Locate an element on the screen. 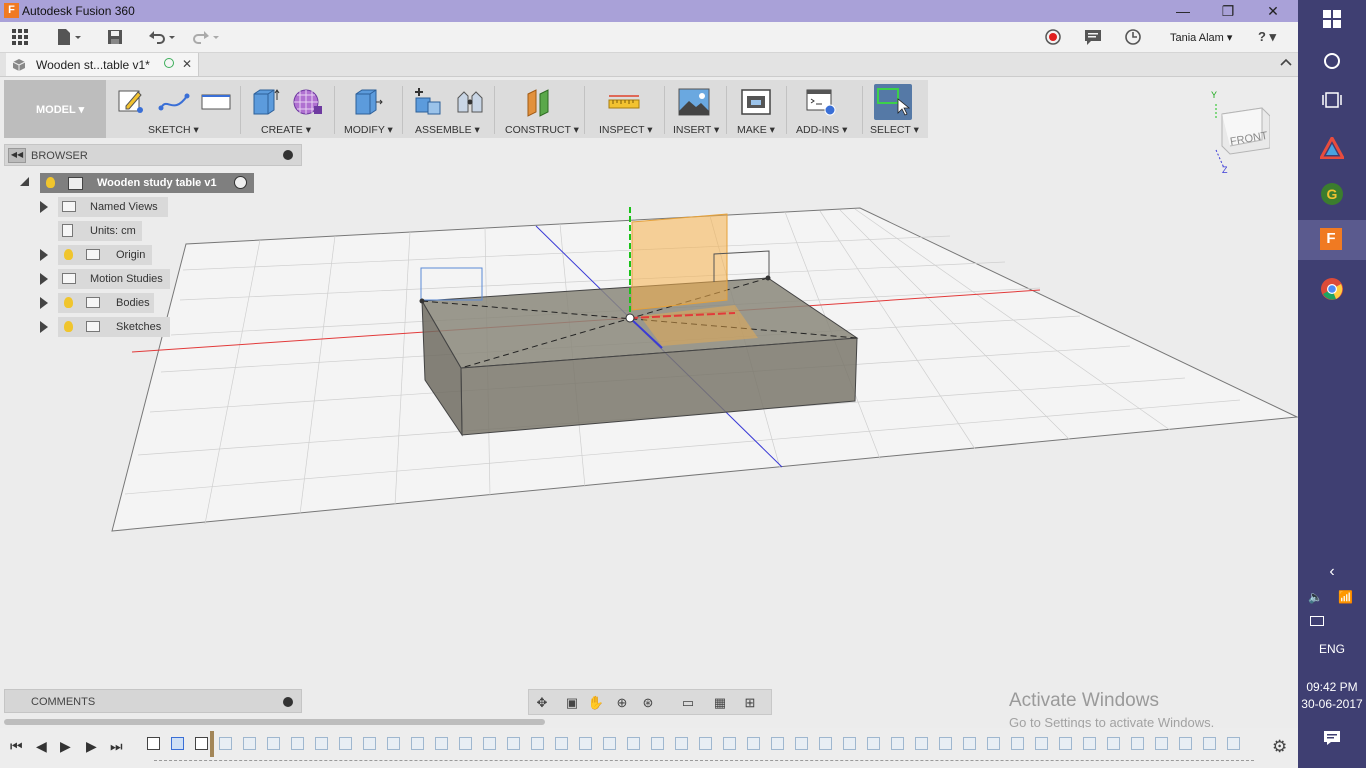 The image size is (1366, 768). workspace-switcher: MODEL ▾ is located at coordinates (55, 109).